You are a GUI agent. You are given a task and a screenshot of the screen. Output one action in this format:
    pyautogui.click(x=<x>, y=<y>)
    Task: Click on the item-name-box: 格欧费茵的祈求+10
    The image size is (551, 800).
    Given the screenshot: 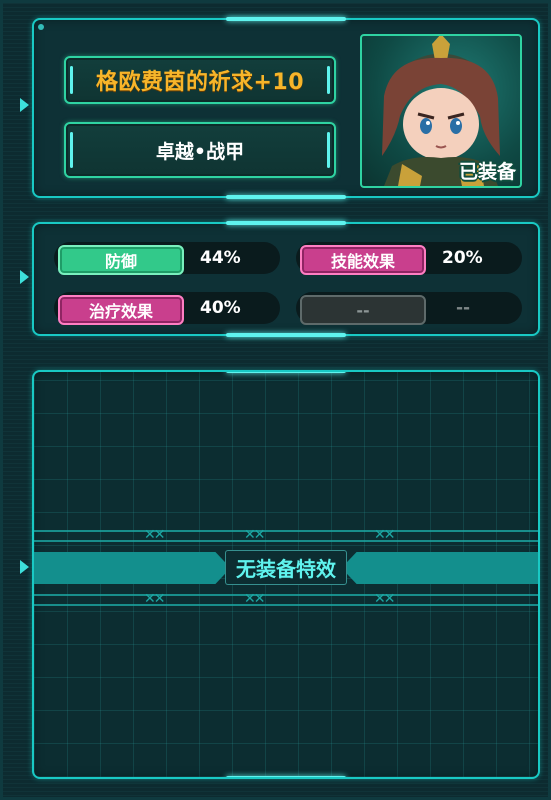 What is the action you would take?
    pyautogui.click(x=200, y=80)
    